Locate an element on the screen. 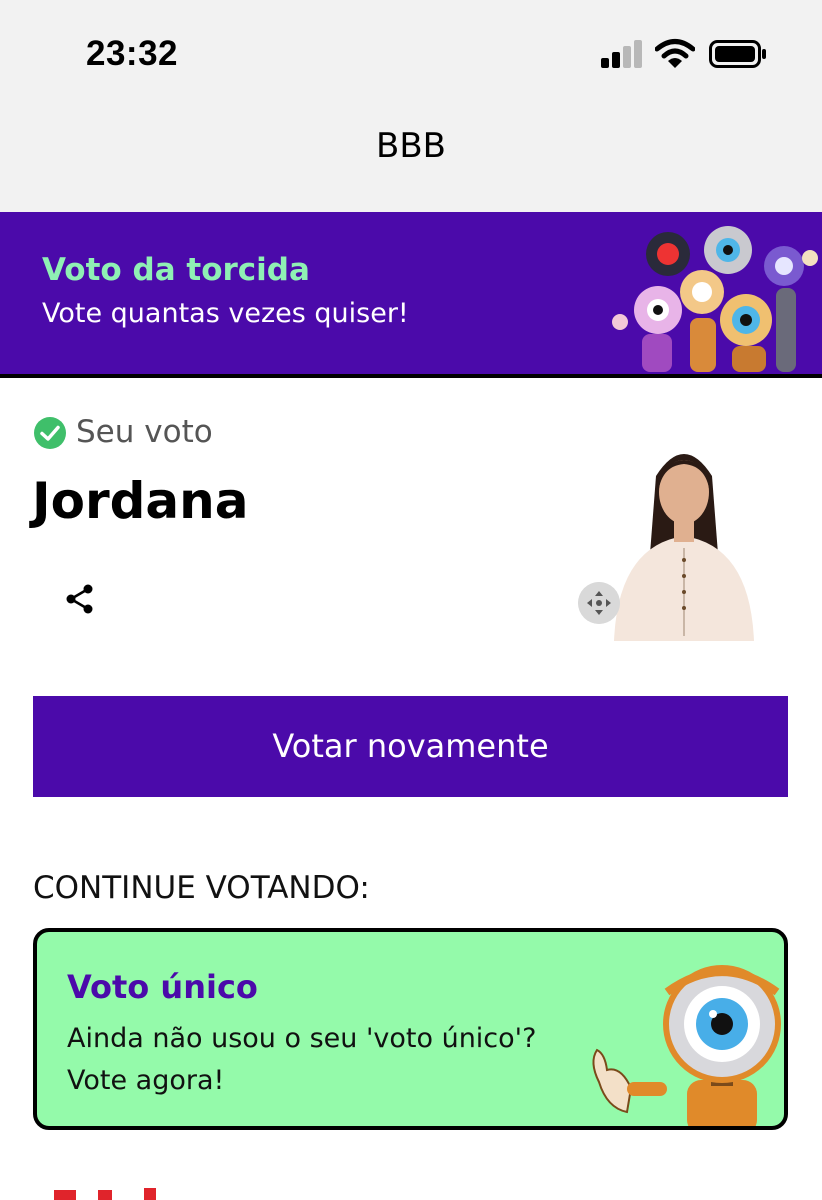  banner-title: Voto da torcida is located at coordinates (176, 270).